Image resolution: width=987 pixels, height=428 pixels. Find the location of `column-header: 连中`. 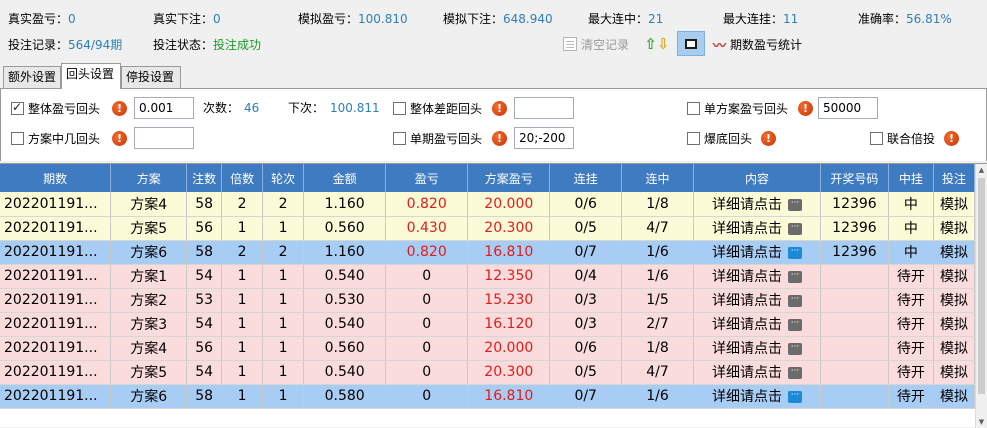

column-header: 连中 is located at coordinates (657, 178).